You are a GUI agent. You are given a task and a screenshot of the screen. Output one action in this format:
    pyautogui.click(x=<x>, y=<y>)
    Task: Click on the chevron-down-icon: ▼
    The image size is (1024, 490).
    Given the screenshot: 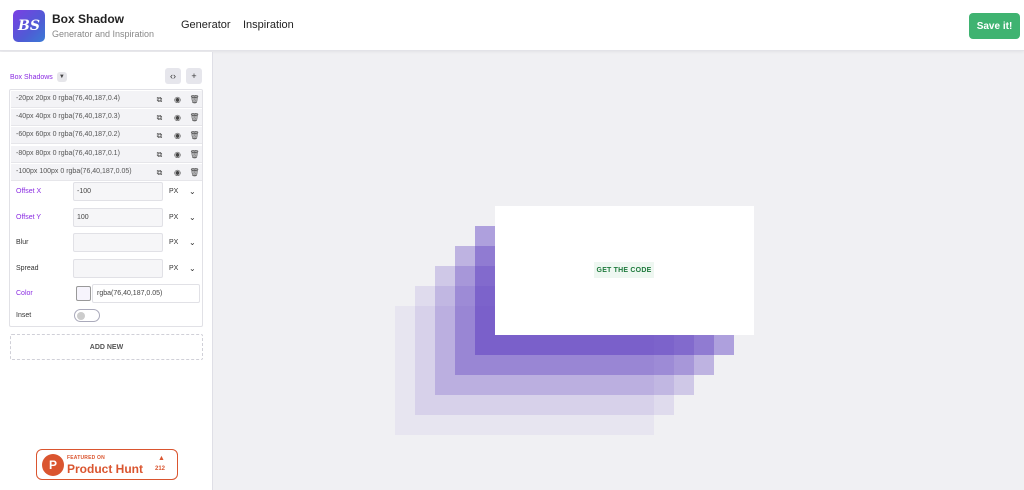 What is the action you would take?
    pyautogui.click(x=61, y=77)
    